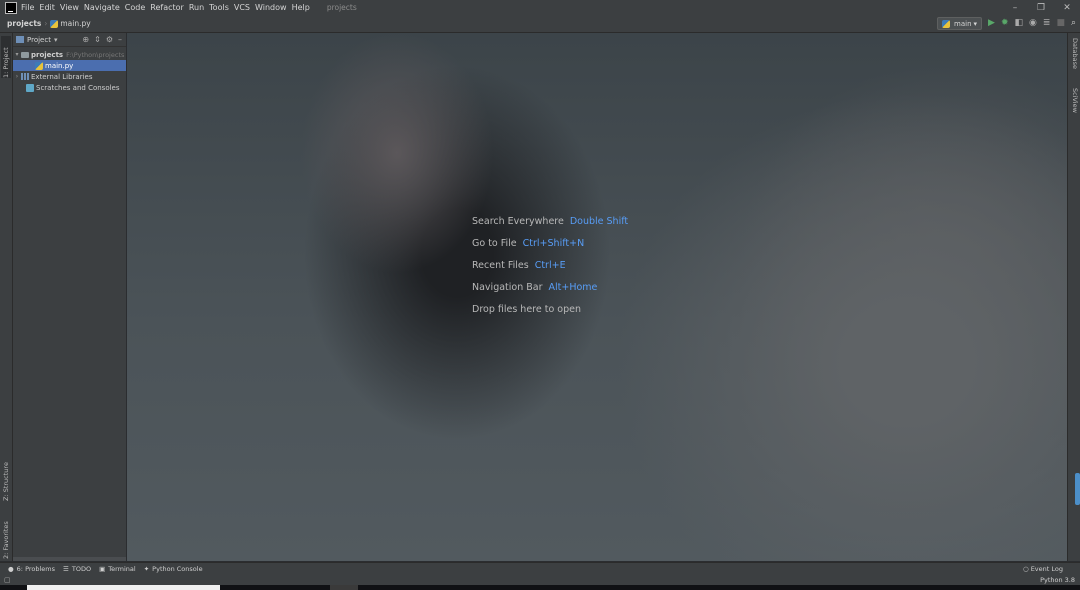 This screenshot has height=590, width=1080. What do you see at coordinates (97, 39) in the screenshot?
I see `collapse-all-icon: ⇕` at bounding box center [97, 39].